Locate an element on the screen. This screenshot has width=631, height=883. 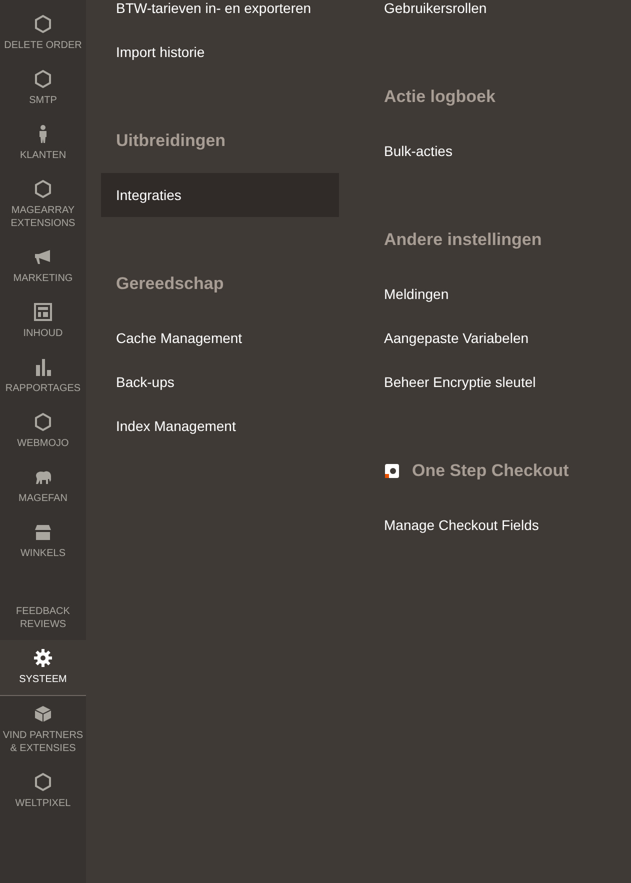
sidebar-item: WELTPIXEL is located at coordinates (43, 791).